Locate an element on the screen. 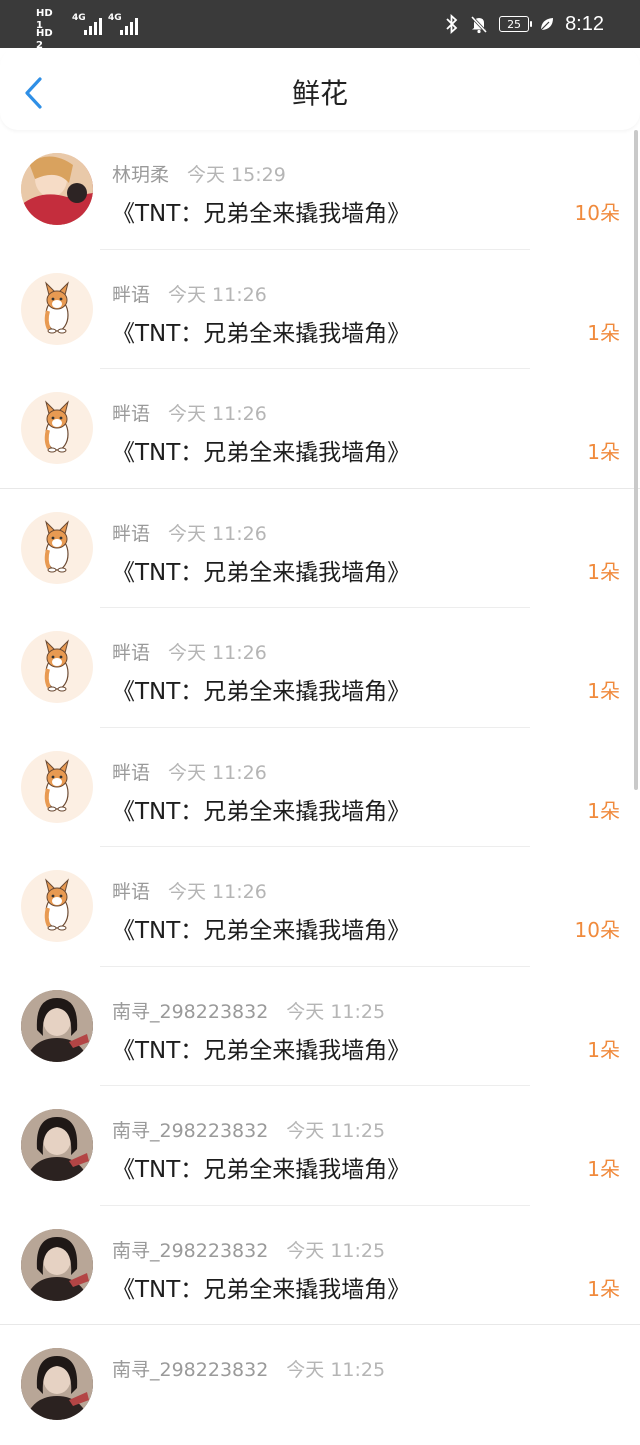  signal-2-icon: 4G is located at coordinates (128, 24).